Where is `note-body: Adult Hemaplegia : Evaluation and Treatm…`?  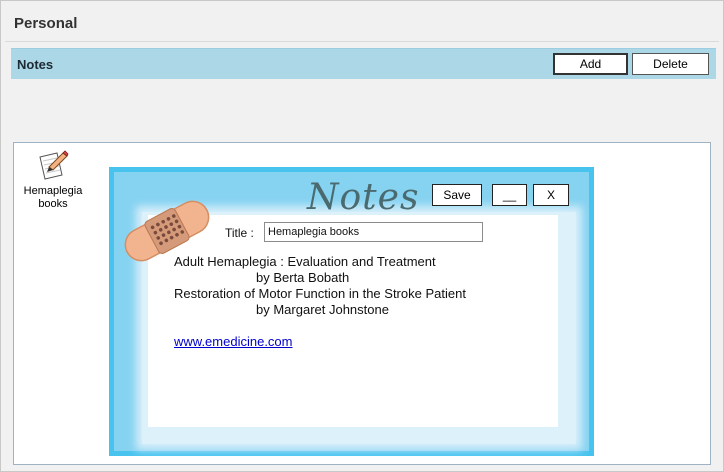 note-body: Adult Hemaplegia : Evaluation and Treatm… is located at coordinates (364, 302).